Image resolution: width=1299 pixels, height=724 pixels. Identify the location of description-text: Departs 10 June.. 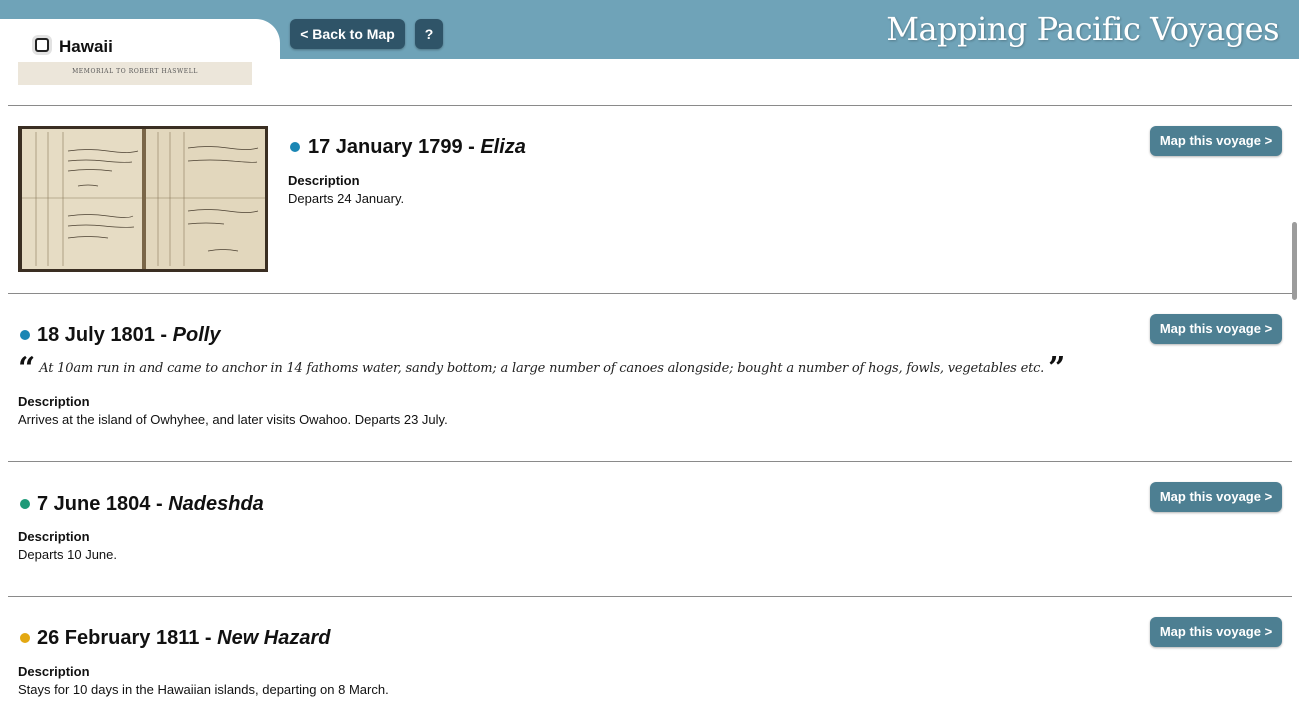
(68, 554).